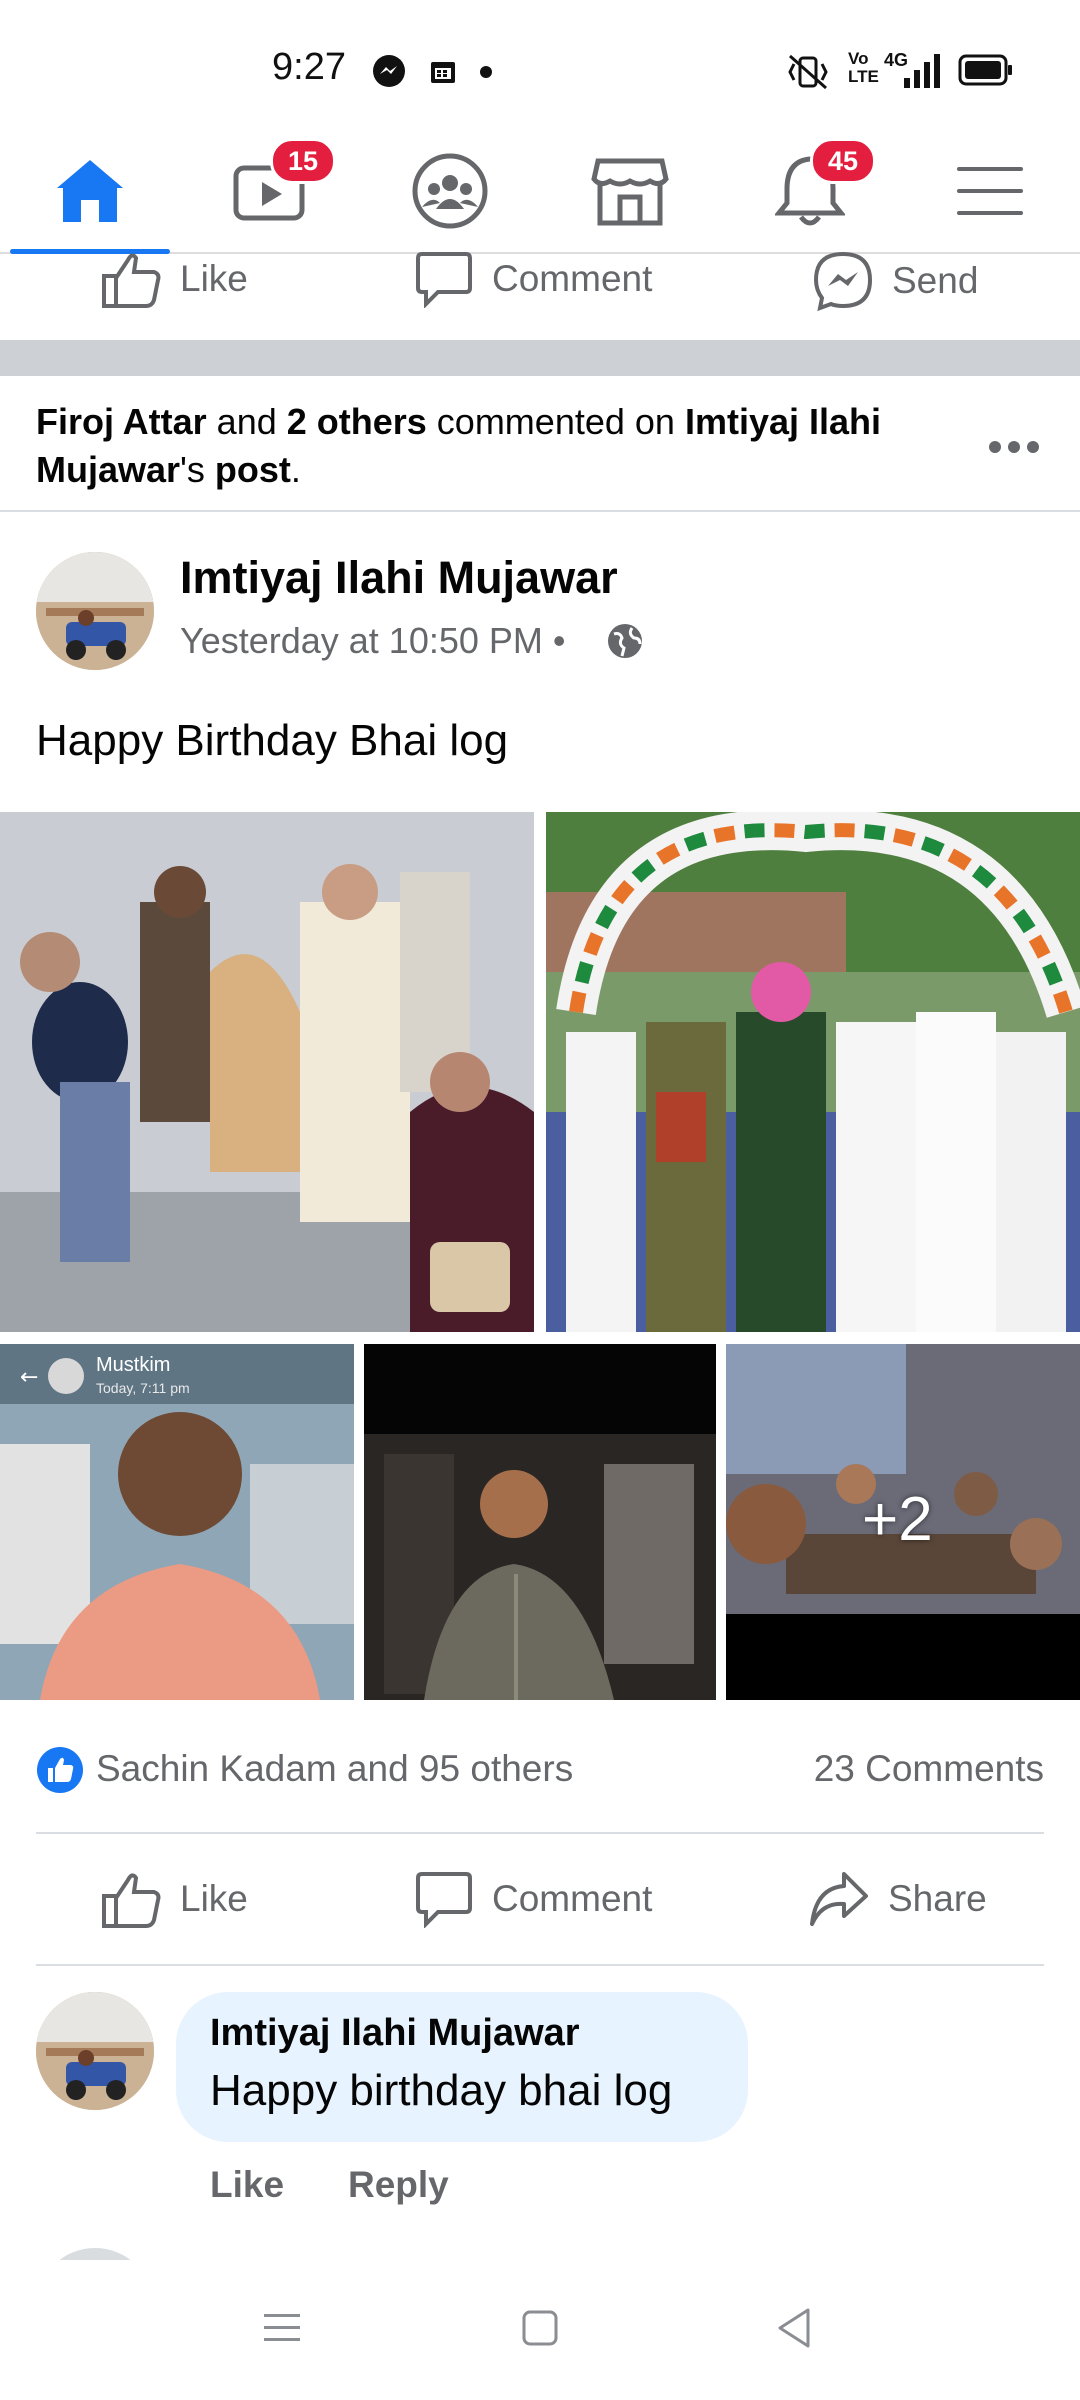 The image size is (1080, 2400). I want to click on top-send-label: Send, so click(935, 280).